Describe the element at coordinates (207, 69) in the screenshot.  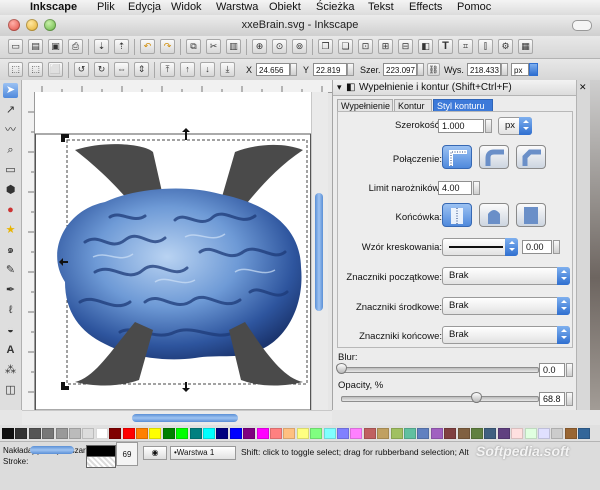
I see `lower-icon: ↓` at that location.